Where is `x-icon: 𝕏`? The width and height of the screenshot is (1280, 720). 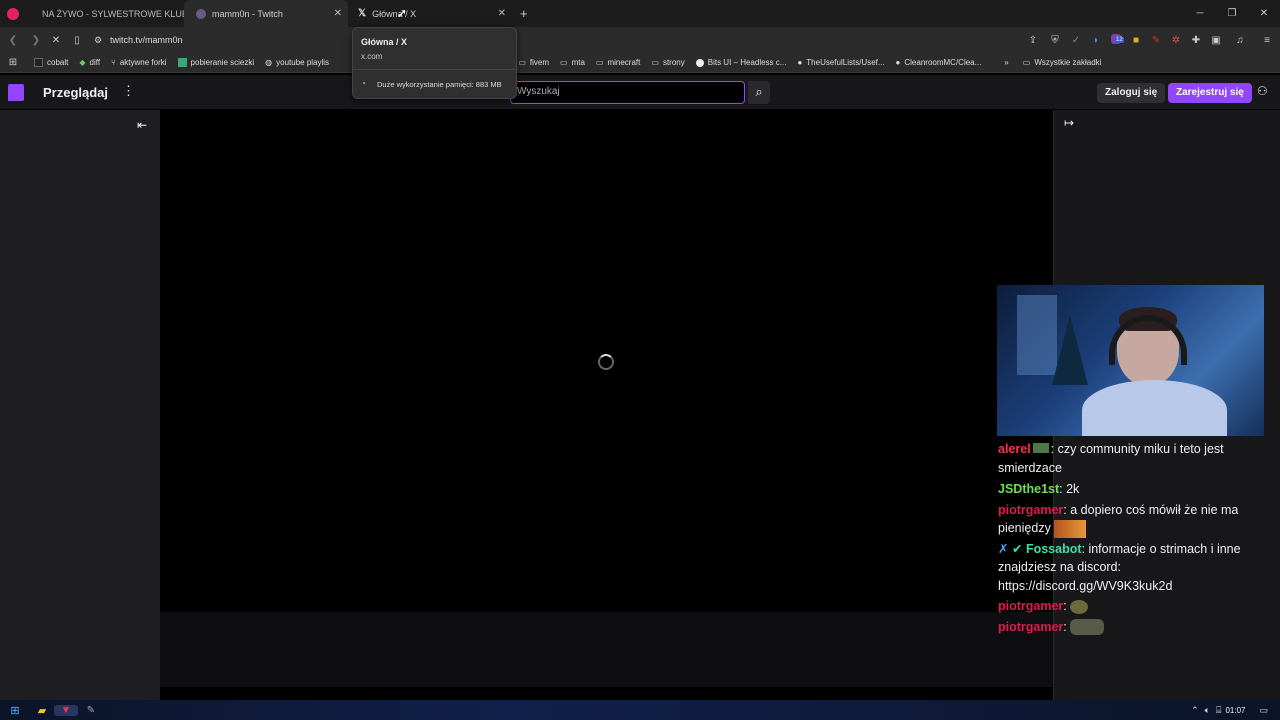
x-icon: 𝕏 is located at coordinates (362, 13).